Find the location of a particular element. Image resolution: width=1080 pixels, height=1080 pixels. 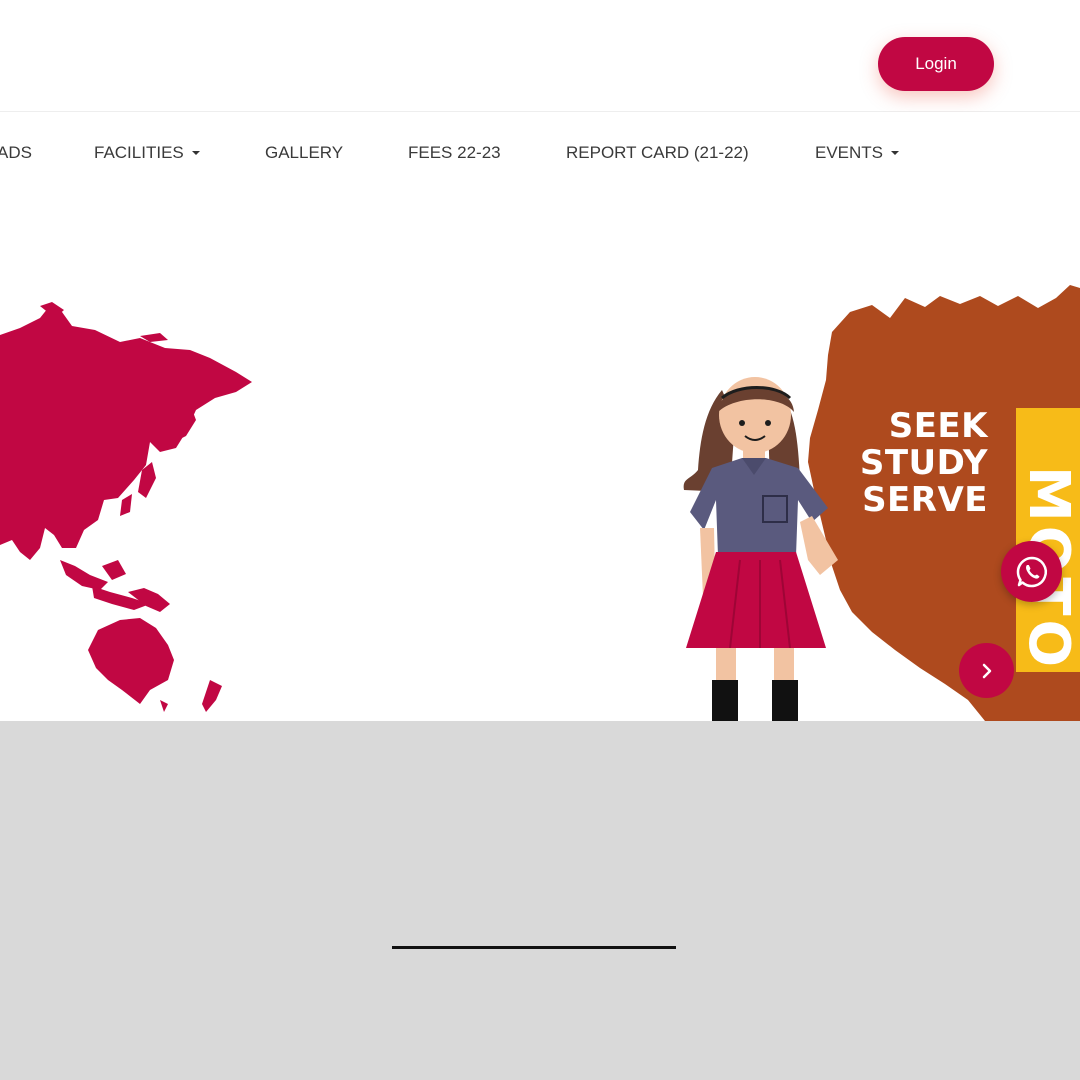

motto-text: SEEK STUDY SERVE is located at coordinates (924, 463).